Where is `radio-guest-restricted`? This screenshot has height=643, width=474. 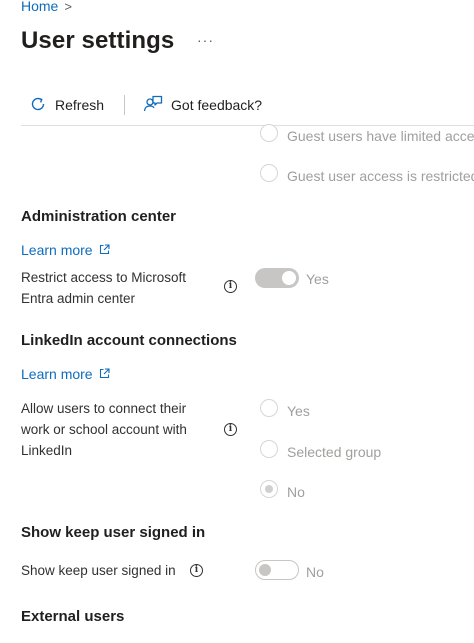 radio-guest-restricted is located at coordinates (269, 173).